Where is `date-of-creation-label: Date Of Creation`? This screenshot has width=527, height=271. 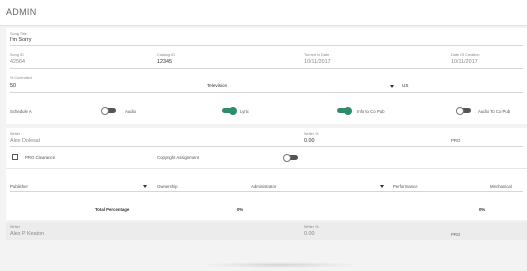 date-of-creation-label: Date Of Creation is located at coordinates (465, 55).